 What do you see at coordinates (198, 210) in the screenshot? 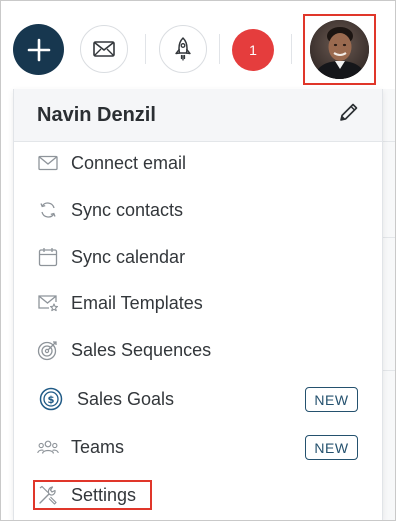
I see `menu-item-sync-contacts: Sync contacts` at bounding box center [198, 210].